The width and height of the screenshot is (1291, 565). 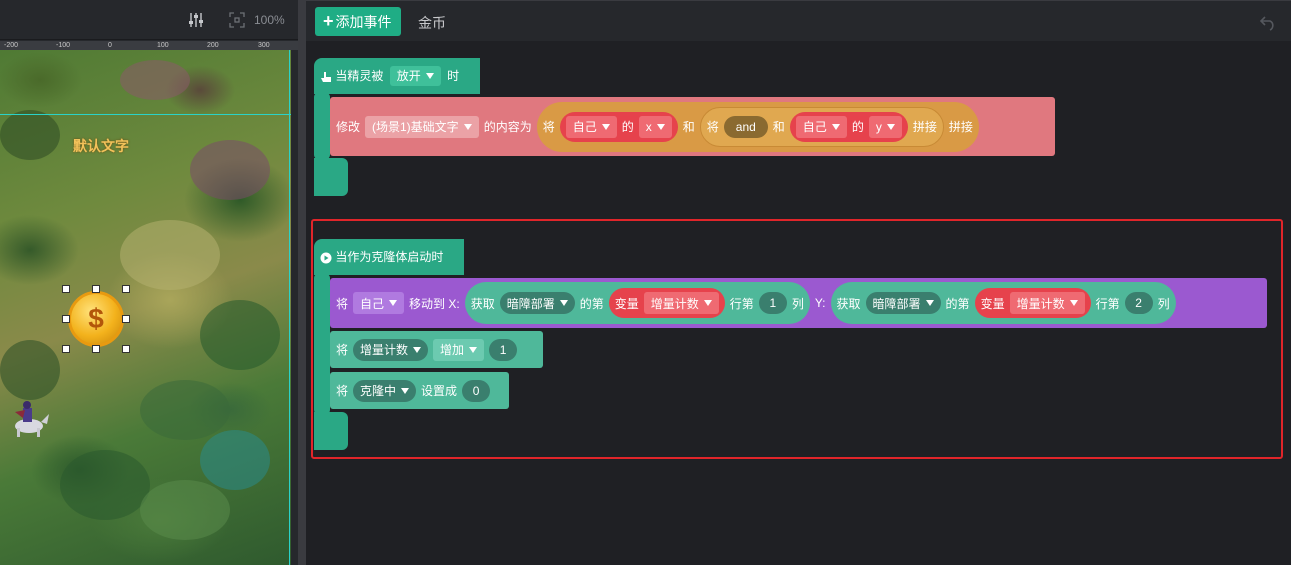 I want to click on operation-dropdown: 增加, so click(x=459, y=349).